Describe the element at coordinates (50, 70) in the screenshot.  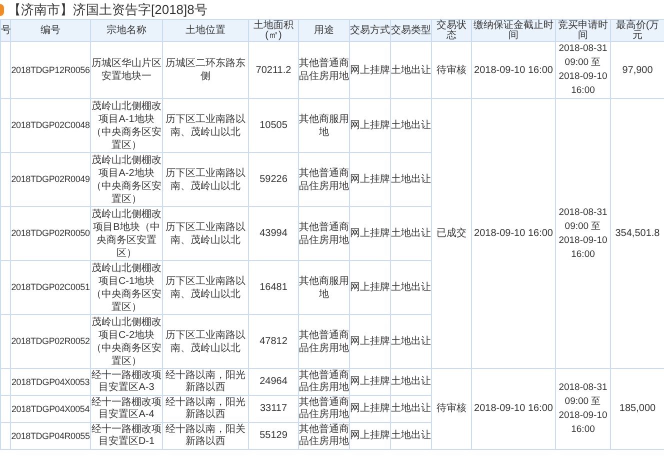
I see `table-cell: 2018TDGP12R0056` at that location.